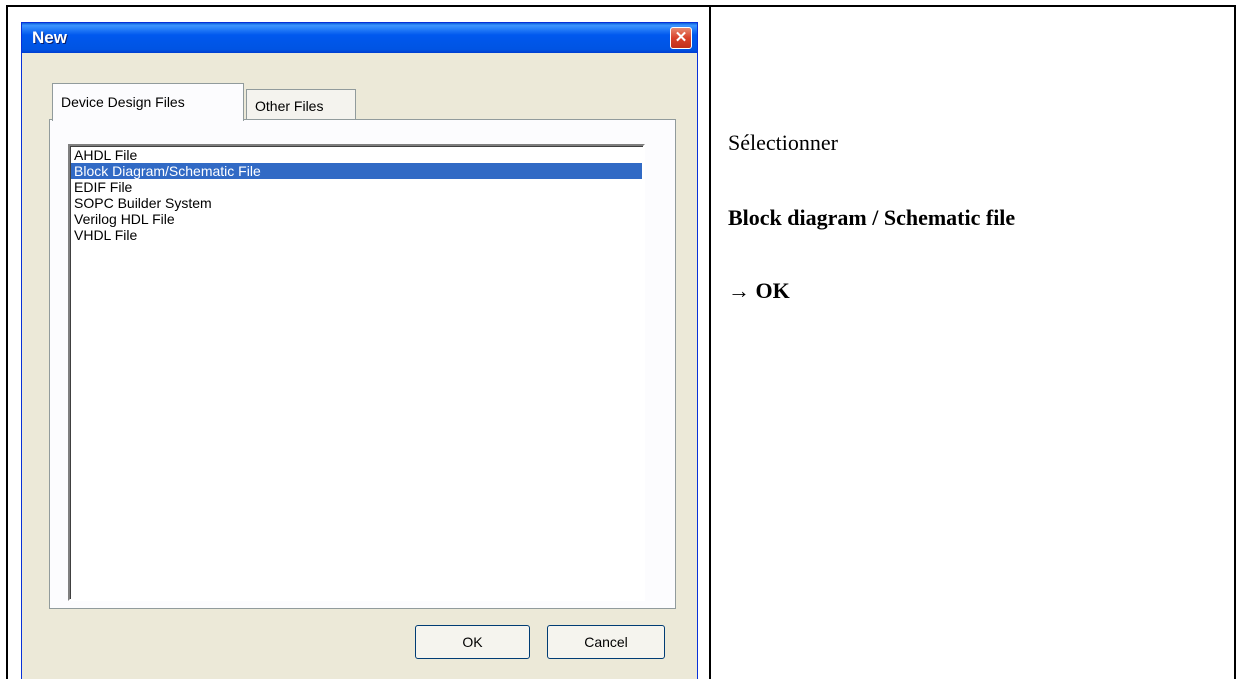 The width and height of the screenshot is (1245, 679). I want to click on table-border-top, so click(621, 6).